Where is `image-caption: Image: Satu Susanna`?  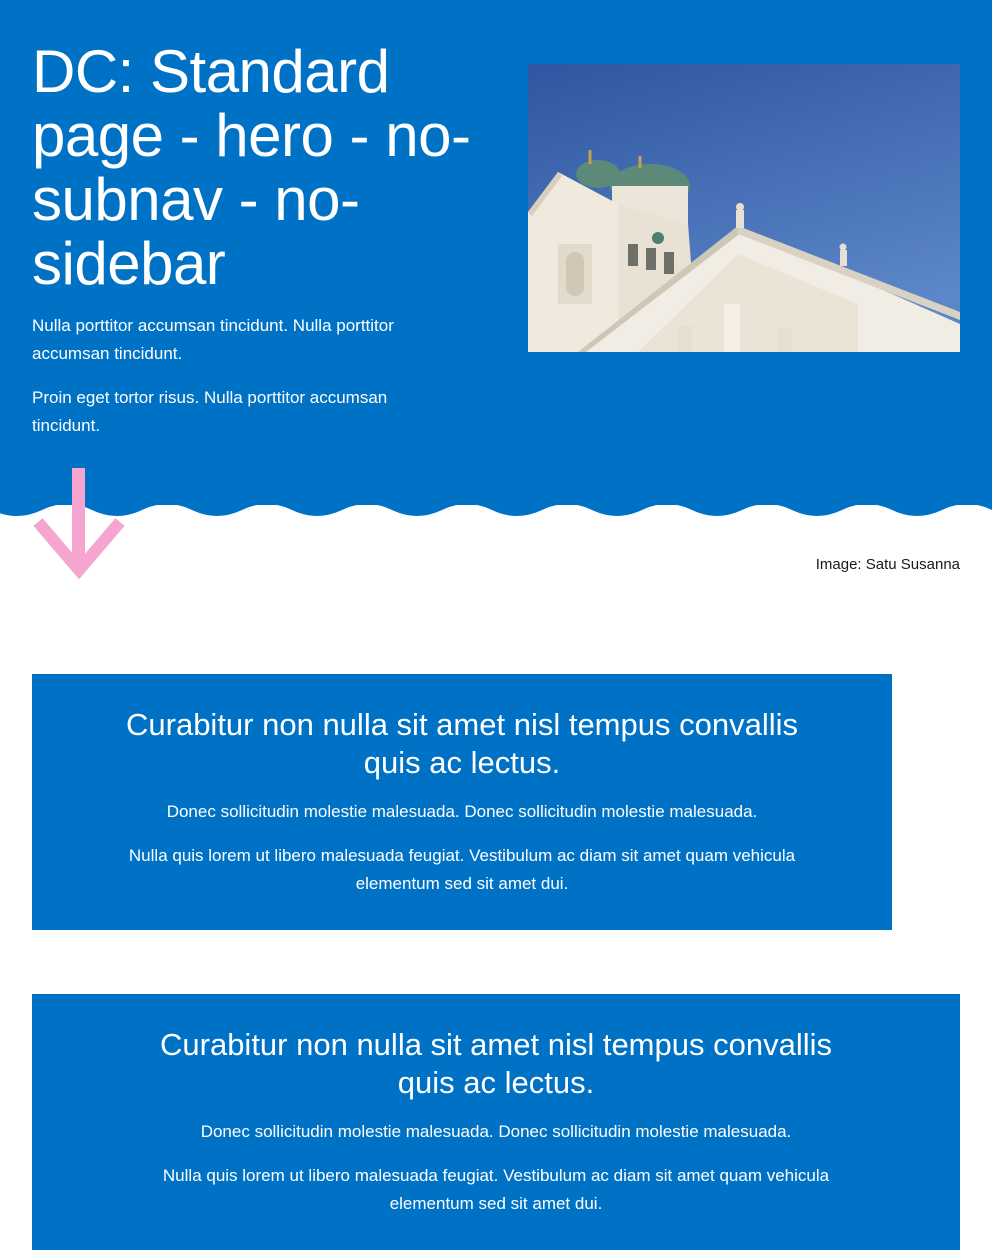 image-caption: Image: Satu Susanna is located at coordinates (887, 564).